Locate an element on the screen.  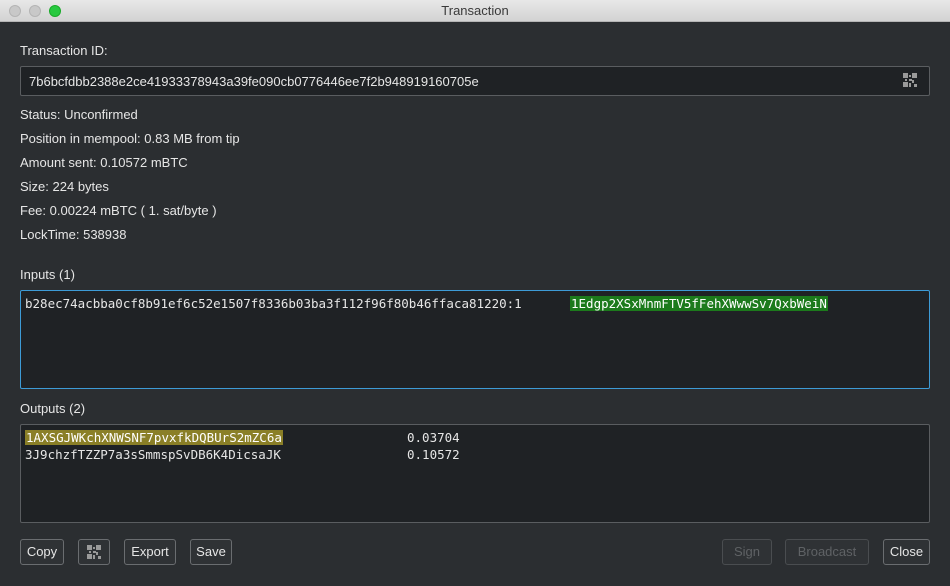
mempool-position-text: Position in mempool: 0.83 MB from tip is located at coordinates (130, 138).